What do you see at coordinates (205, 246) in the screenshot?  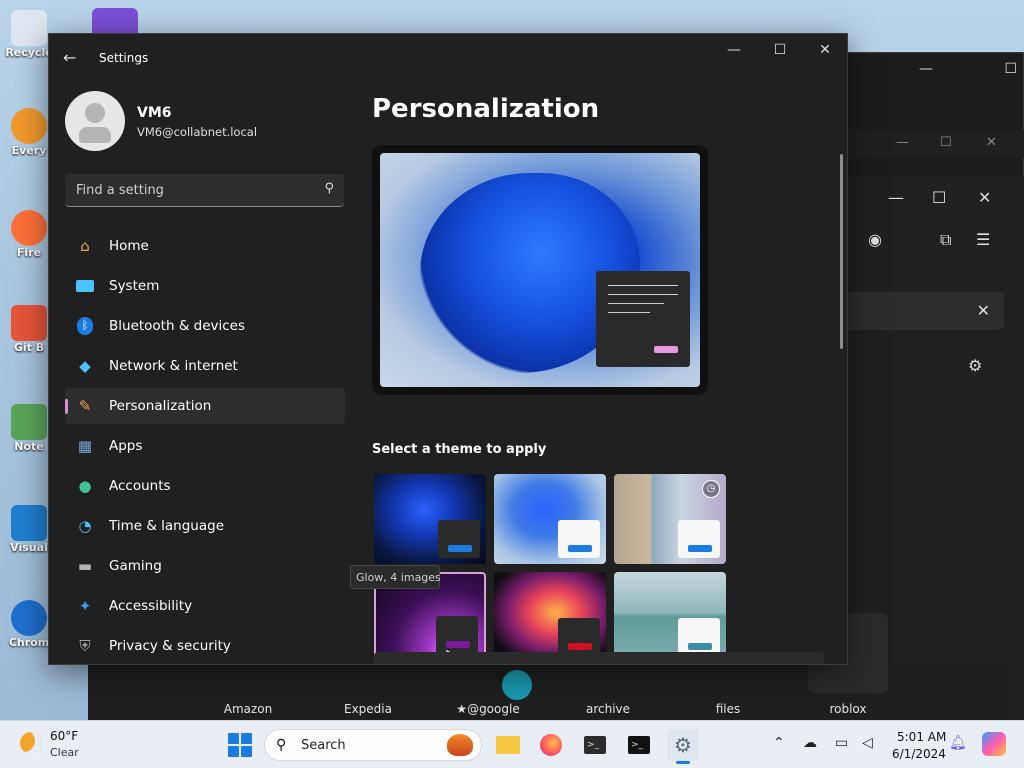 I see `nav-item-home: ⌂ Home` at bounding box center [205, 246].